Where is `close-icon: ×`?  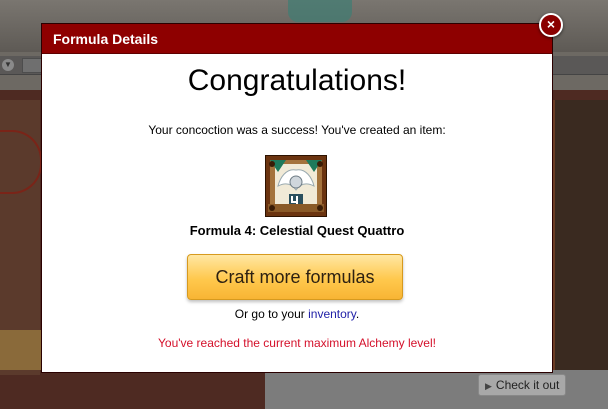 close-icon: × is located at coordinates (551, 24).